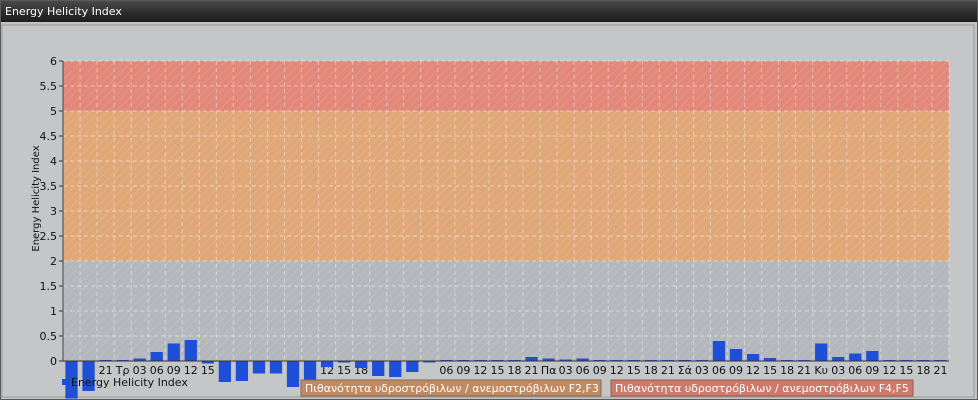 The image size is (978, 400). Describe the element at coordinates (49, 236) in the screenshot. I see `y-tick-label: 2.5` at that location.